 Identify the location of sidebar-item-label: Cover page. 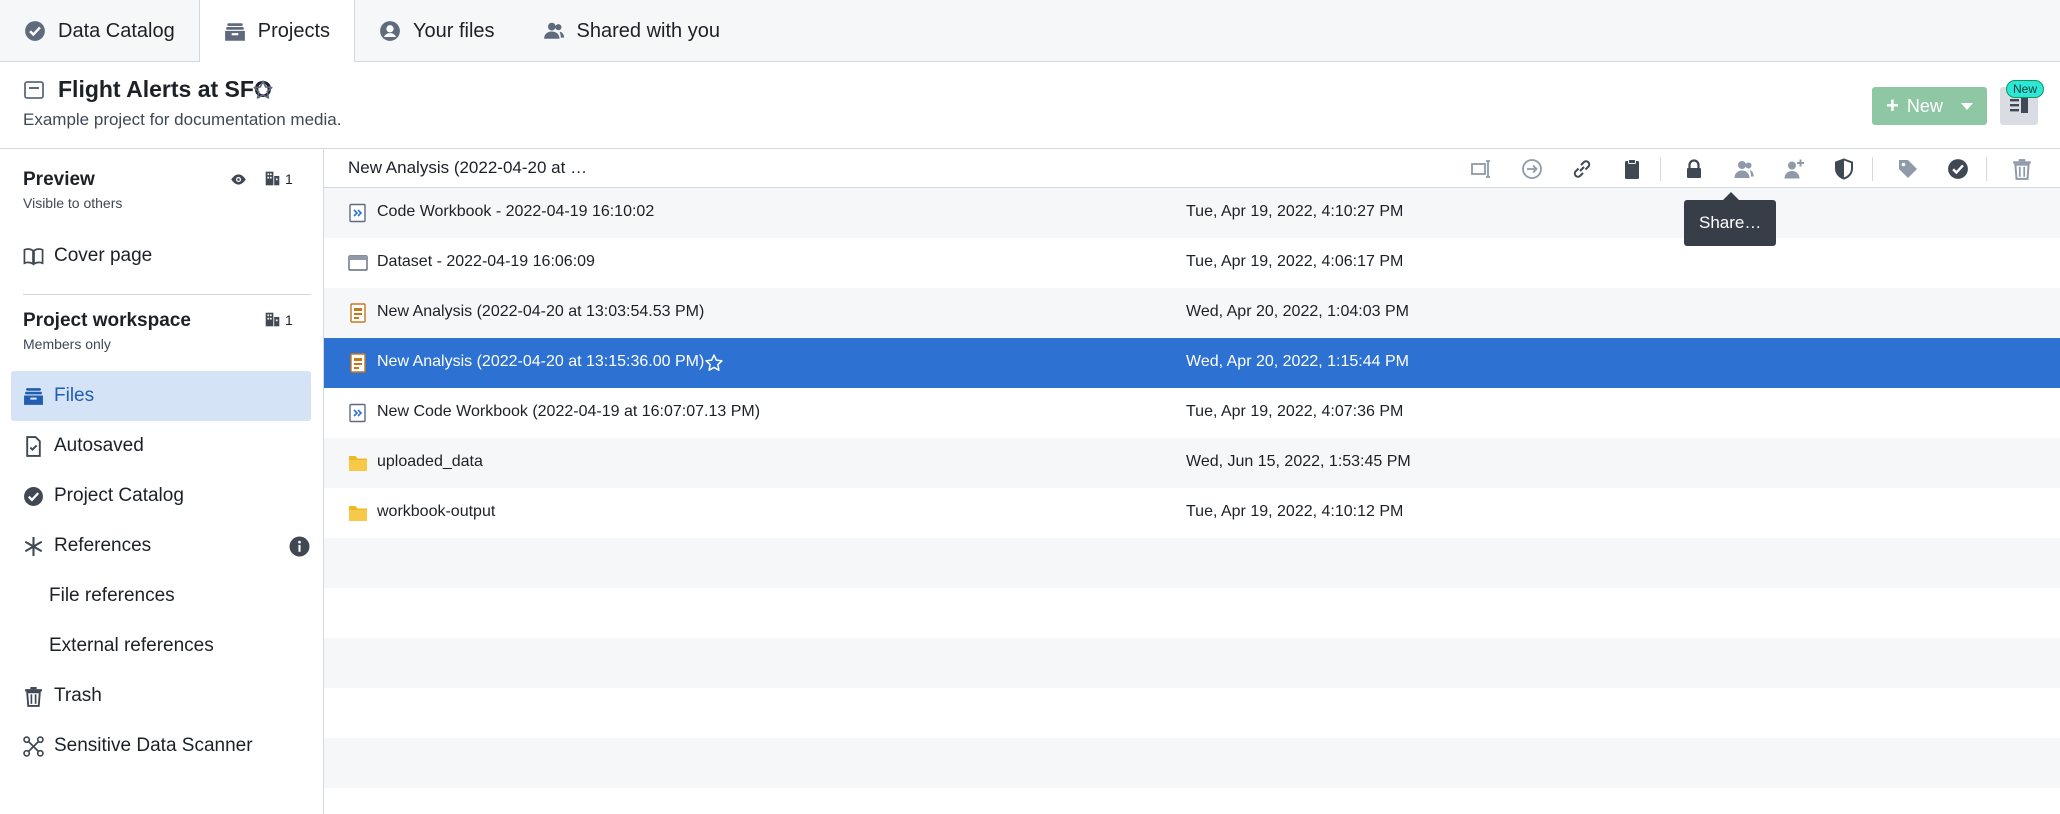
(103, 255).